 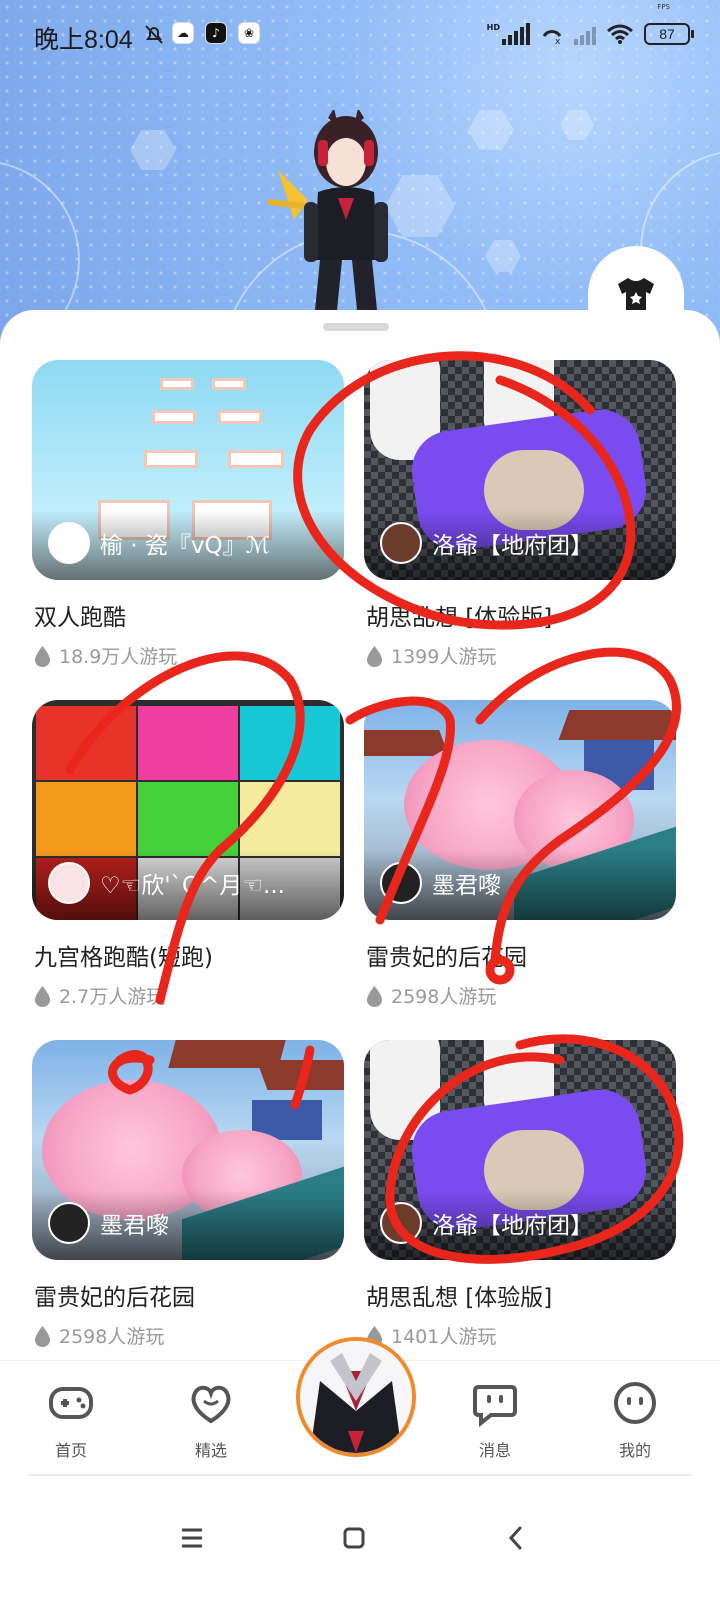 I want to click on game-author: 榆 · 瓷『vQ』ℳ, so click(x=190, y=543).